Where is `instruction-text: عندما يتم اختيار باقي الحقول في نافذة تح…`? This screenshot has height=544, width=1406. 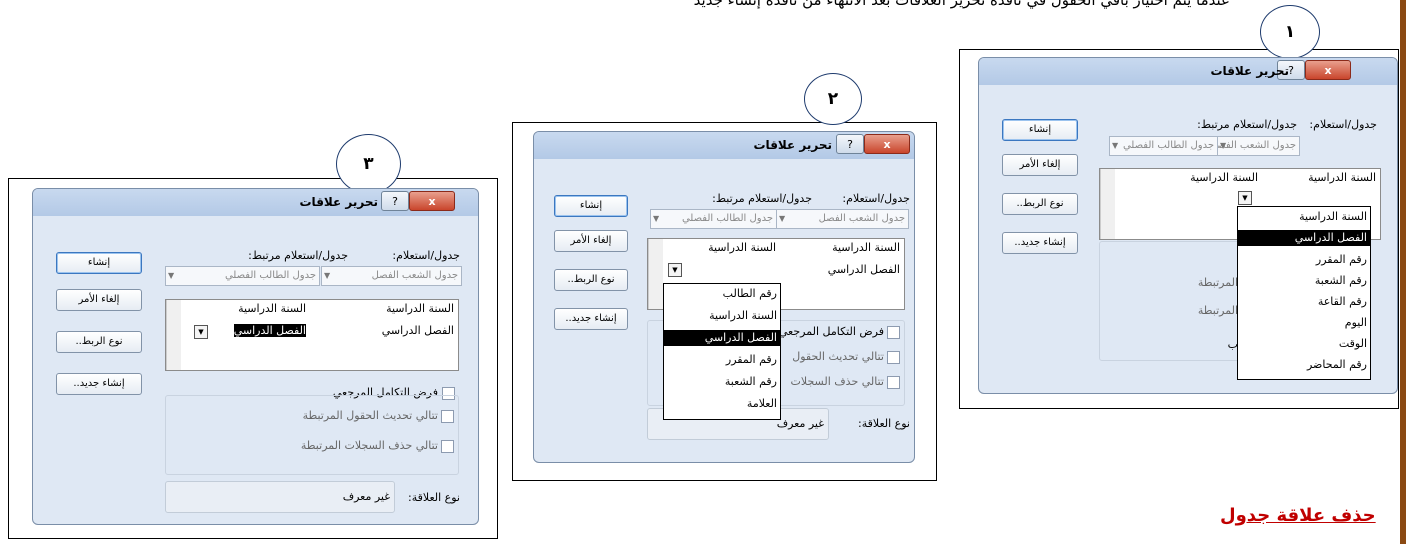
instruction-text: عندما يتم اختيار باقي الحقول في نافذة تح… is located at coordinates (961, 4).